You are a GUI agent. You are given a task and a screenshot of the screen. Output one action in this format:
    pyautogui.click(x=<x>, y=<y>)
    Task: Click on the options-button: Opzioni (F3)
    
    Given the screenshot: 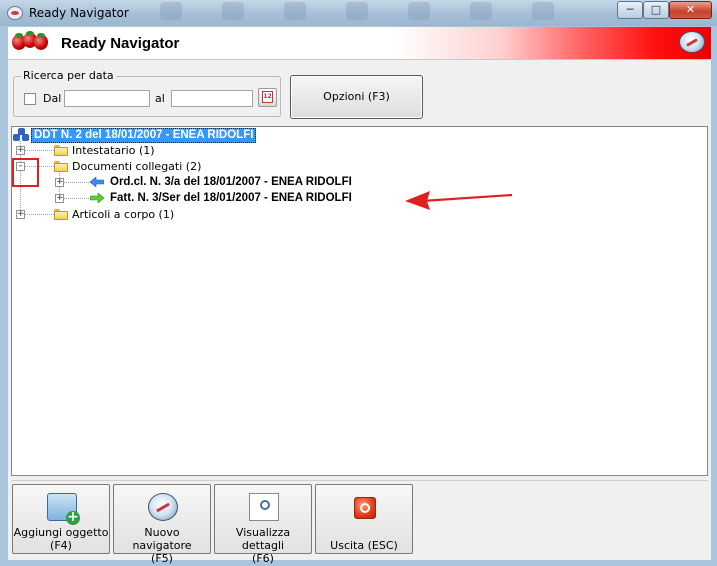 What is the action you would take?
    pyautogui.click(x=356, y=97)
    